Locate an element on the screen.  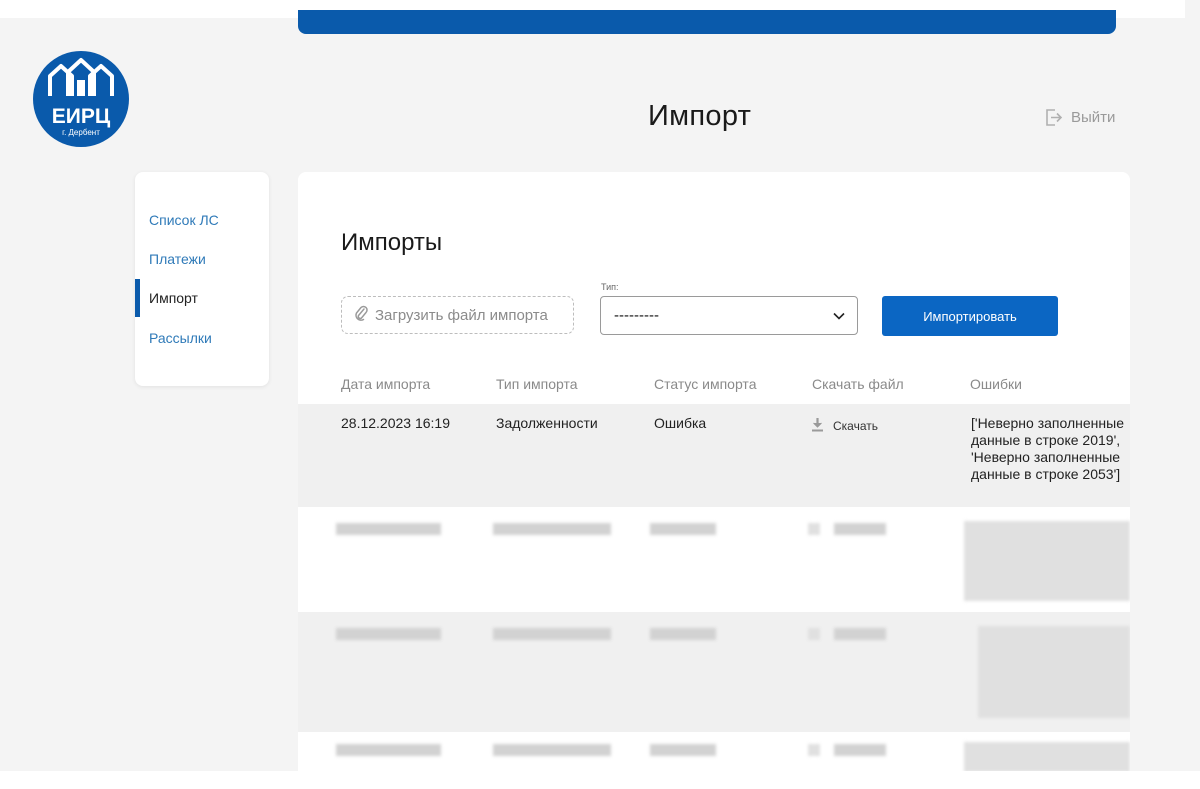
column-header-type: Тип импорта is located at coordinates (537, 384).